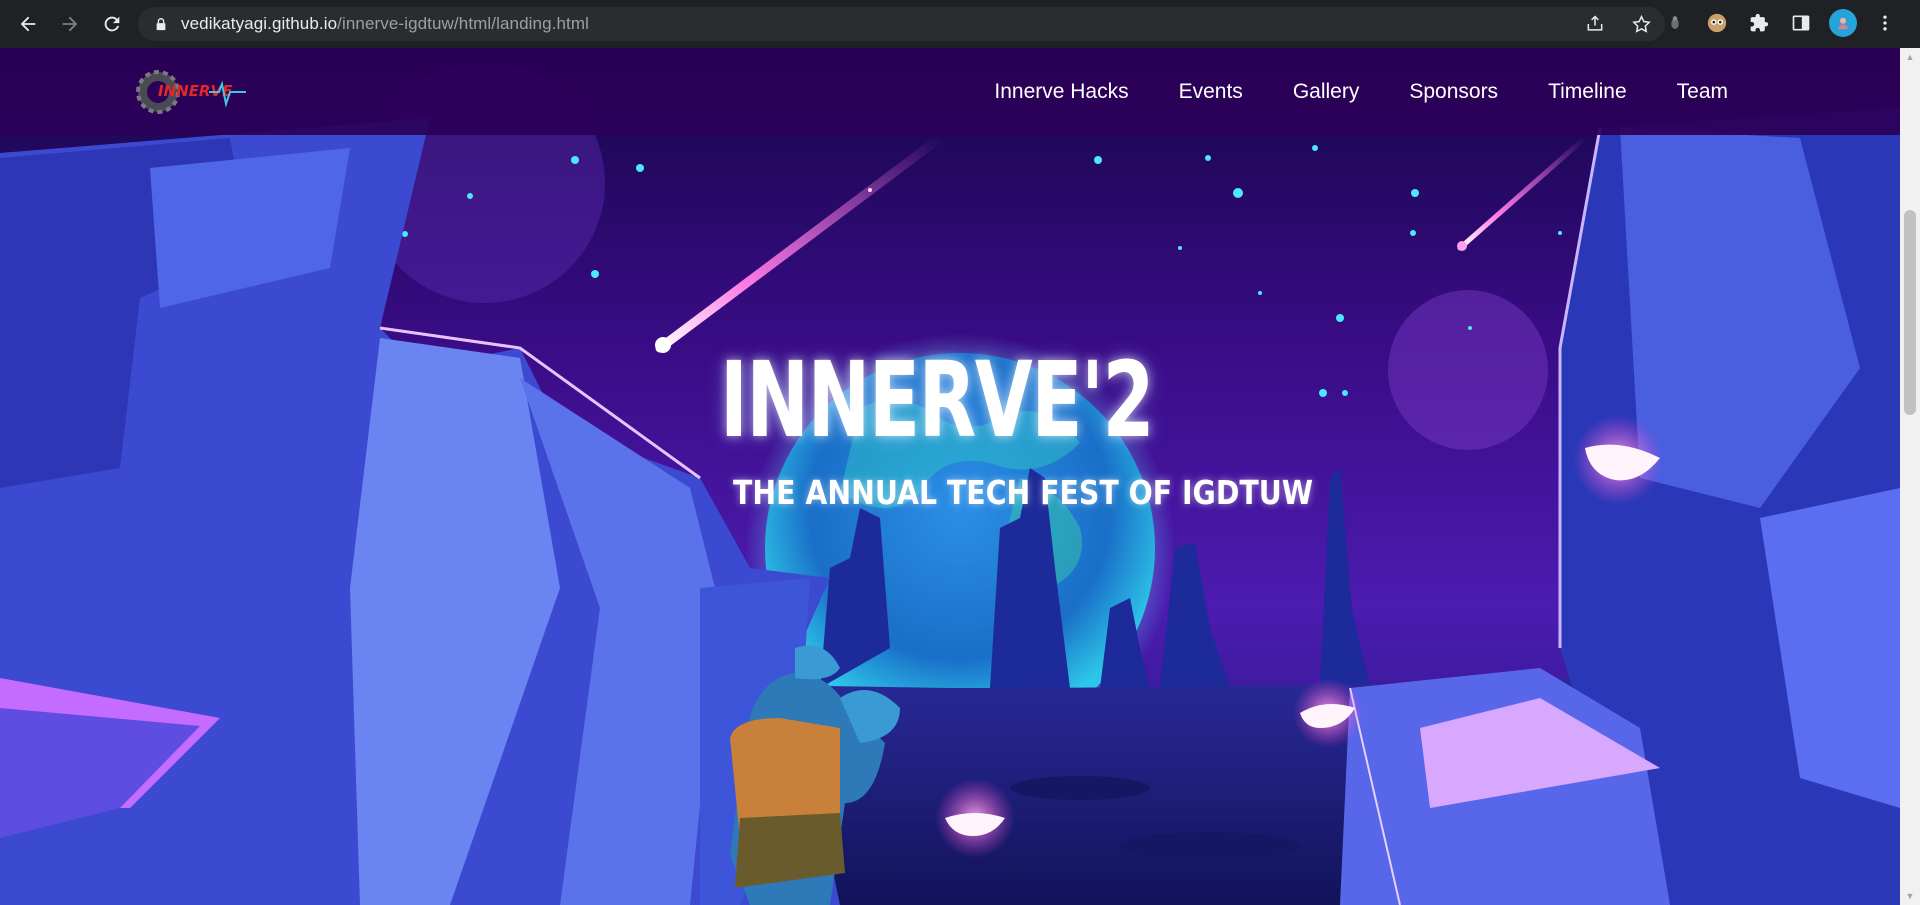 Image resolution: width=1920 pixels, height=905 pixels. What do you see at coordinates (259, 23) in the screenshot?
I see `url-domain: vedikatyagi.github.io` at bounding box center [259, 23].